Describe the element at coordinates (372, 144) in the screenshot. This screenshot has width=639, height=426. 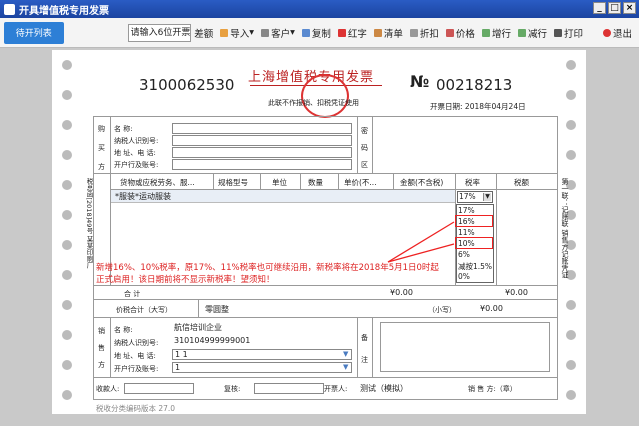
I see `password-divider-right` at that location.